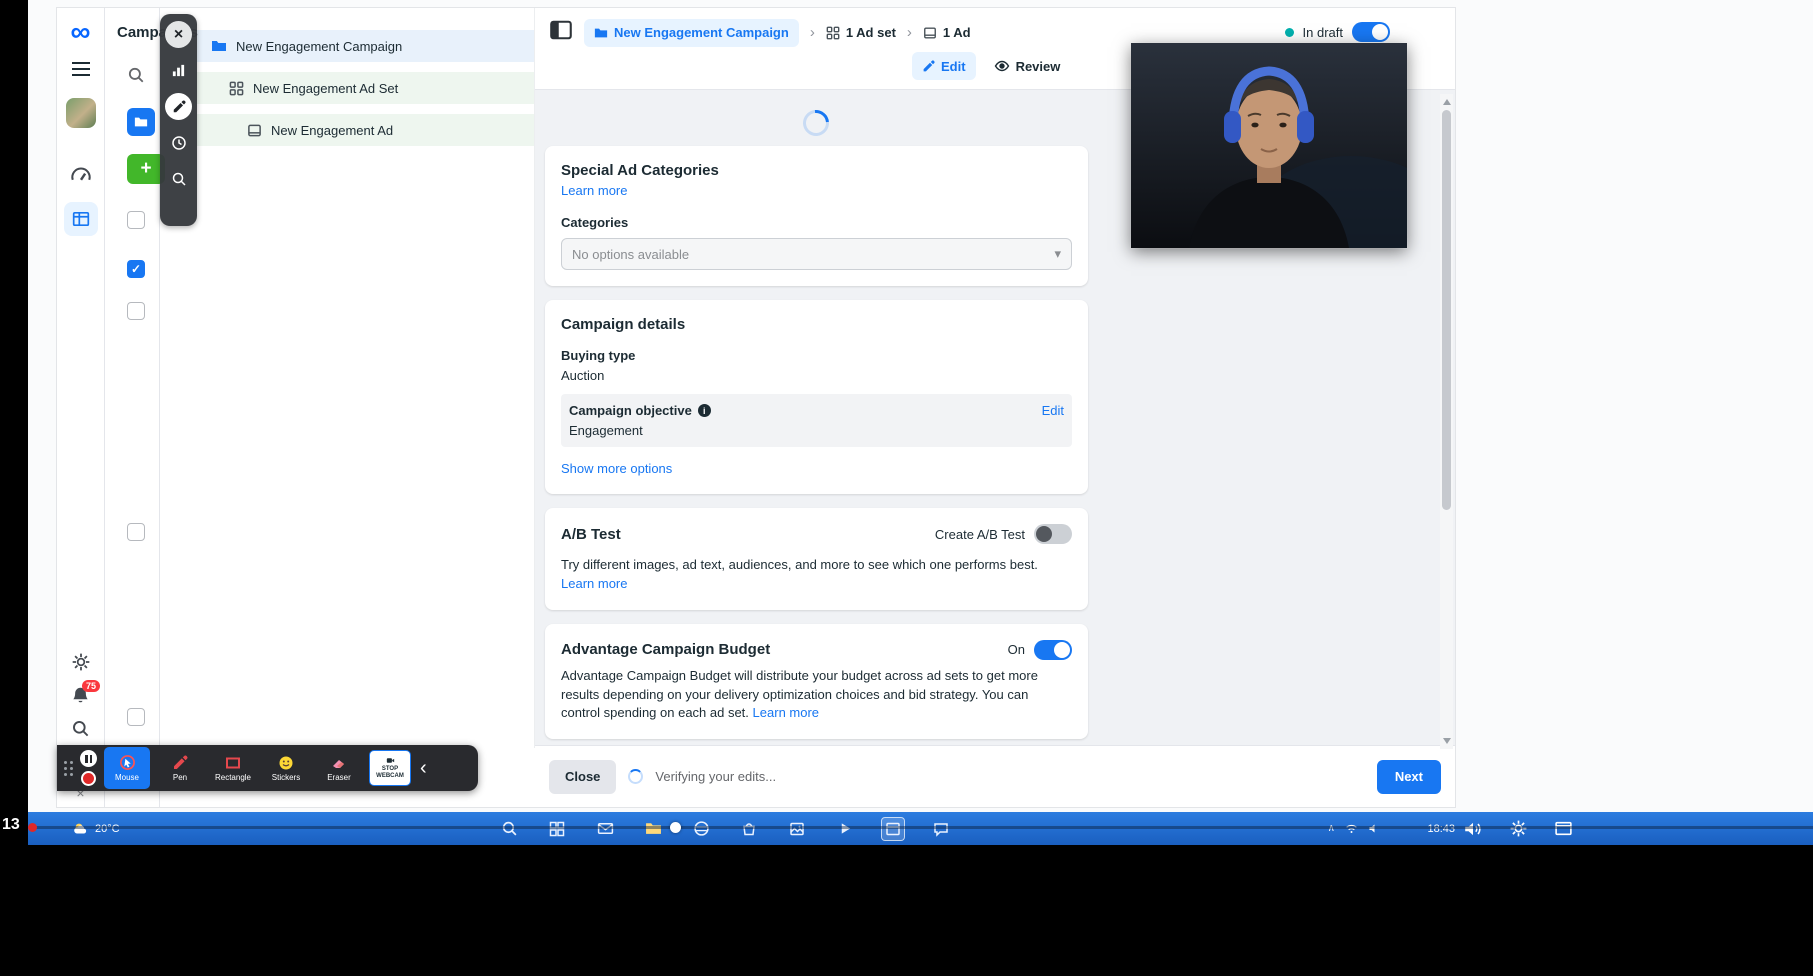  What do you see at coordinates (1269, 145) in the screenshot?
I see `webcam-video` at bounding box center [1269, 145].